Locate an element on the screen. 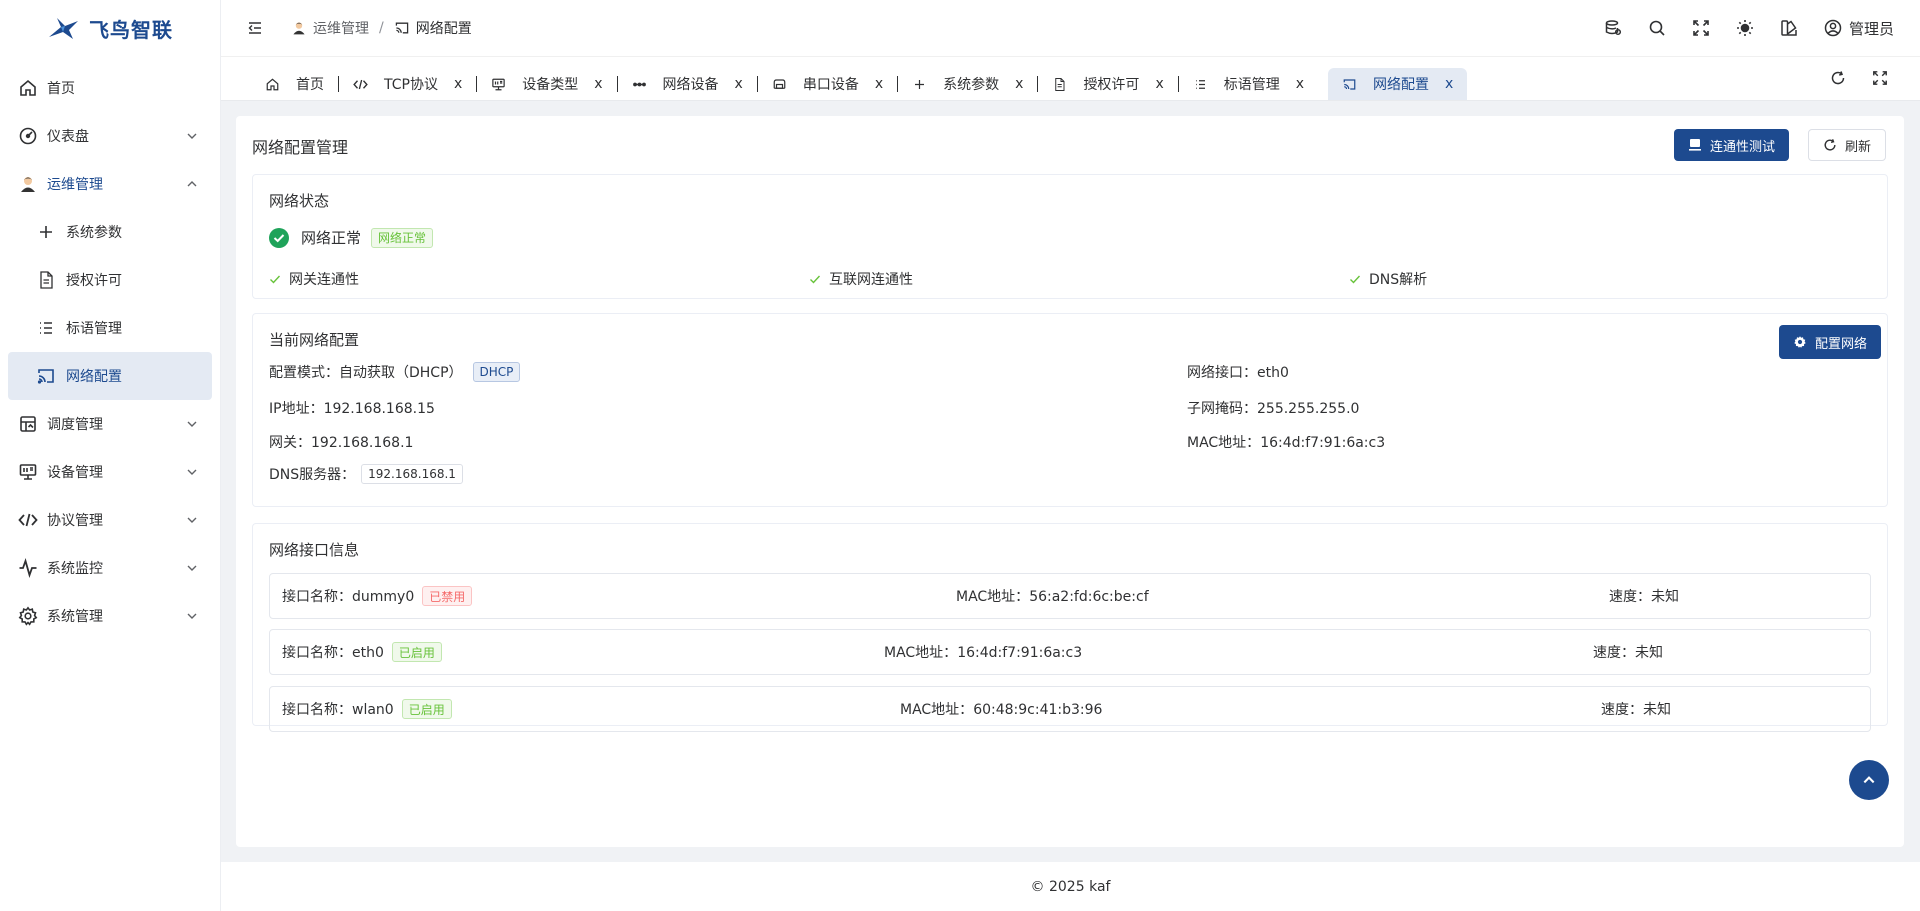  tab-device-type: 设备类型 x is located at coordinates (546, 84).